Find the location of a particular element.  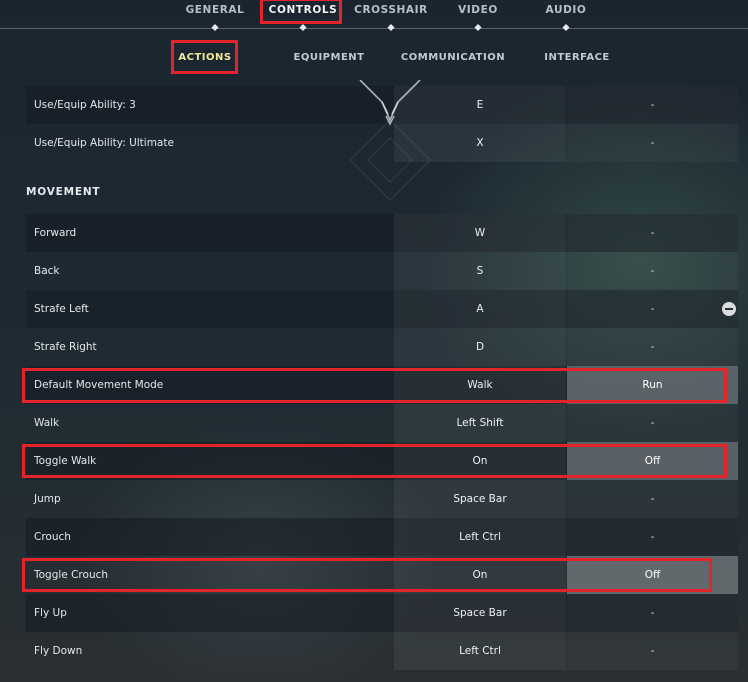

top-nav-divider is located at coordinates (374, 28).